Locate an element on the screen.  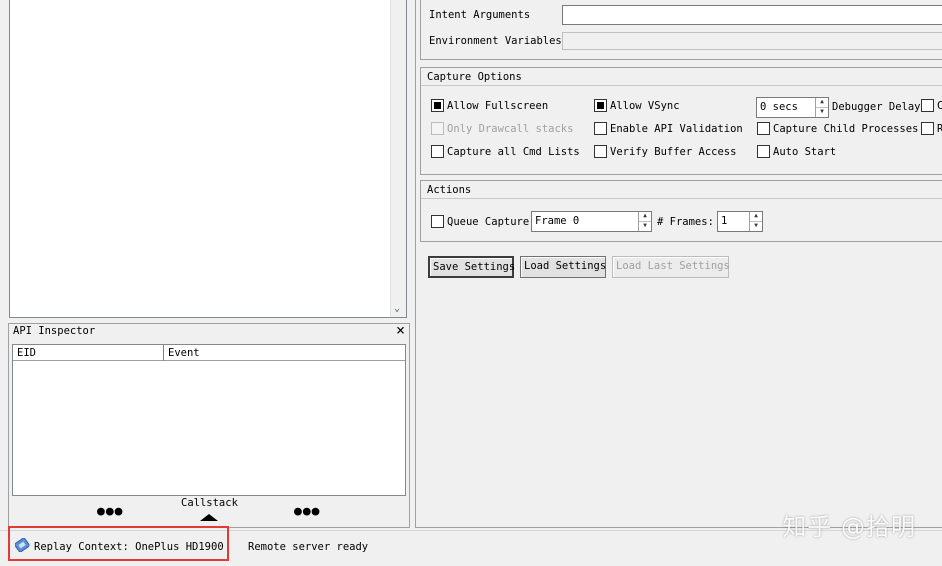
column-header-event: Event is located at coordinates (184, 353).